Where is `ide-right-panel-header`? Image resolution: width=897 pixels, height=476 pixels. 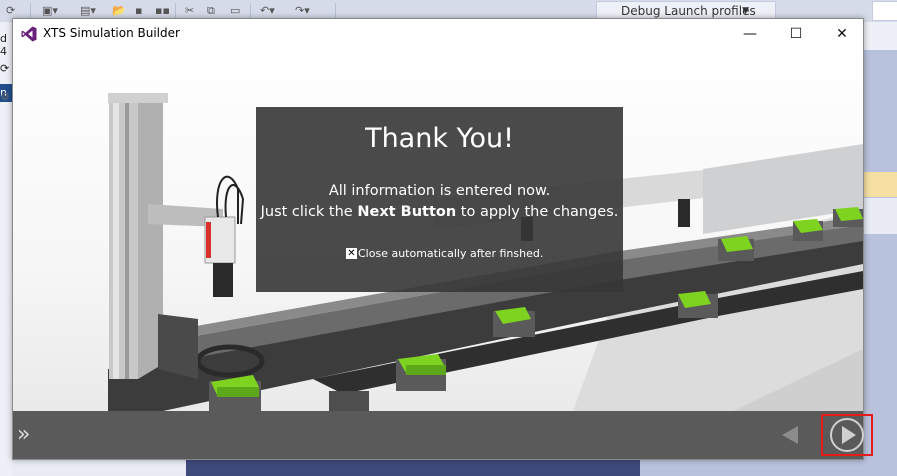
ide-right-panel-header is located at coordinates (880, 36).